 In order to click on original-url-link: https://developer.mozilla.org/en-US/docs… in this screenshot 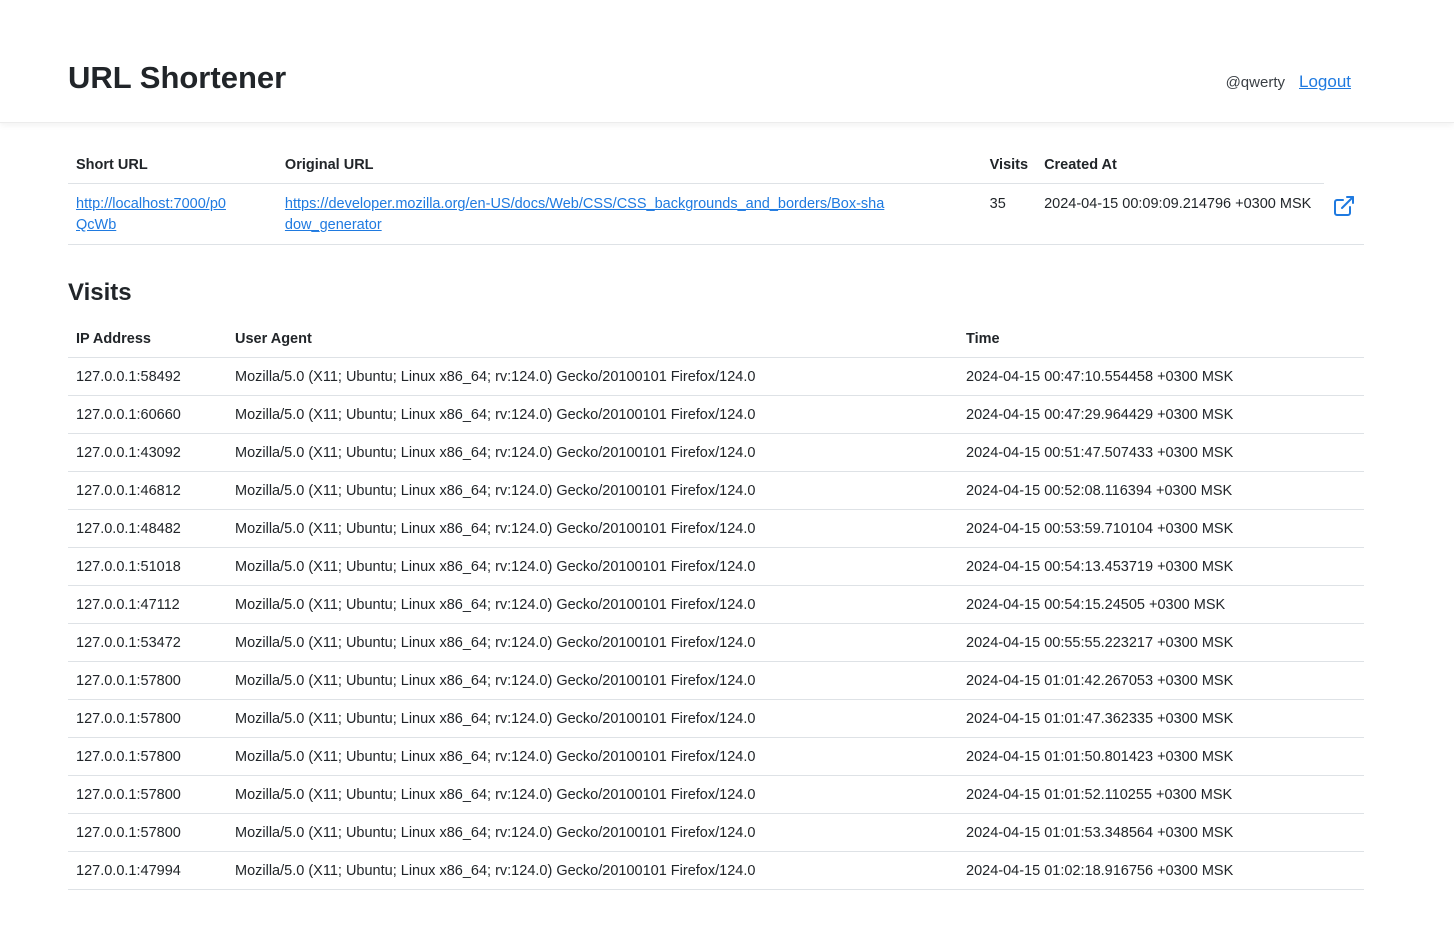, I will do `click(585, 215)`.